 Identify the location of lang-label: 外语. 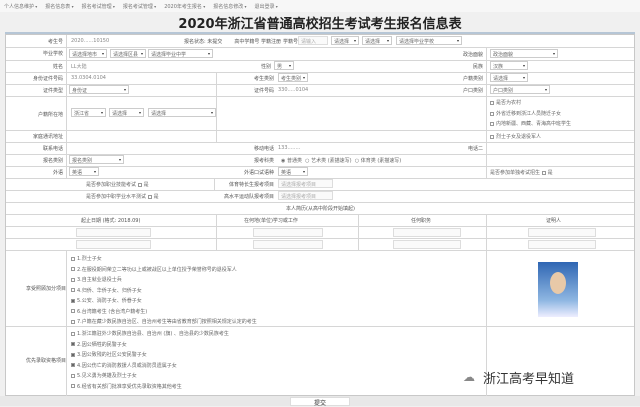
(57, 173).